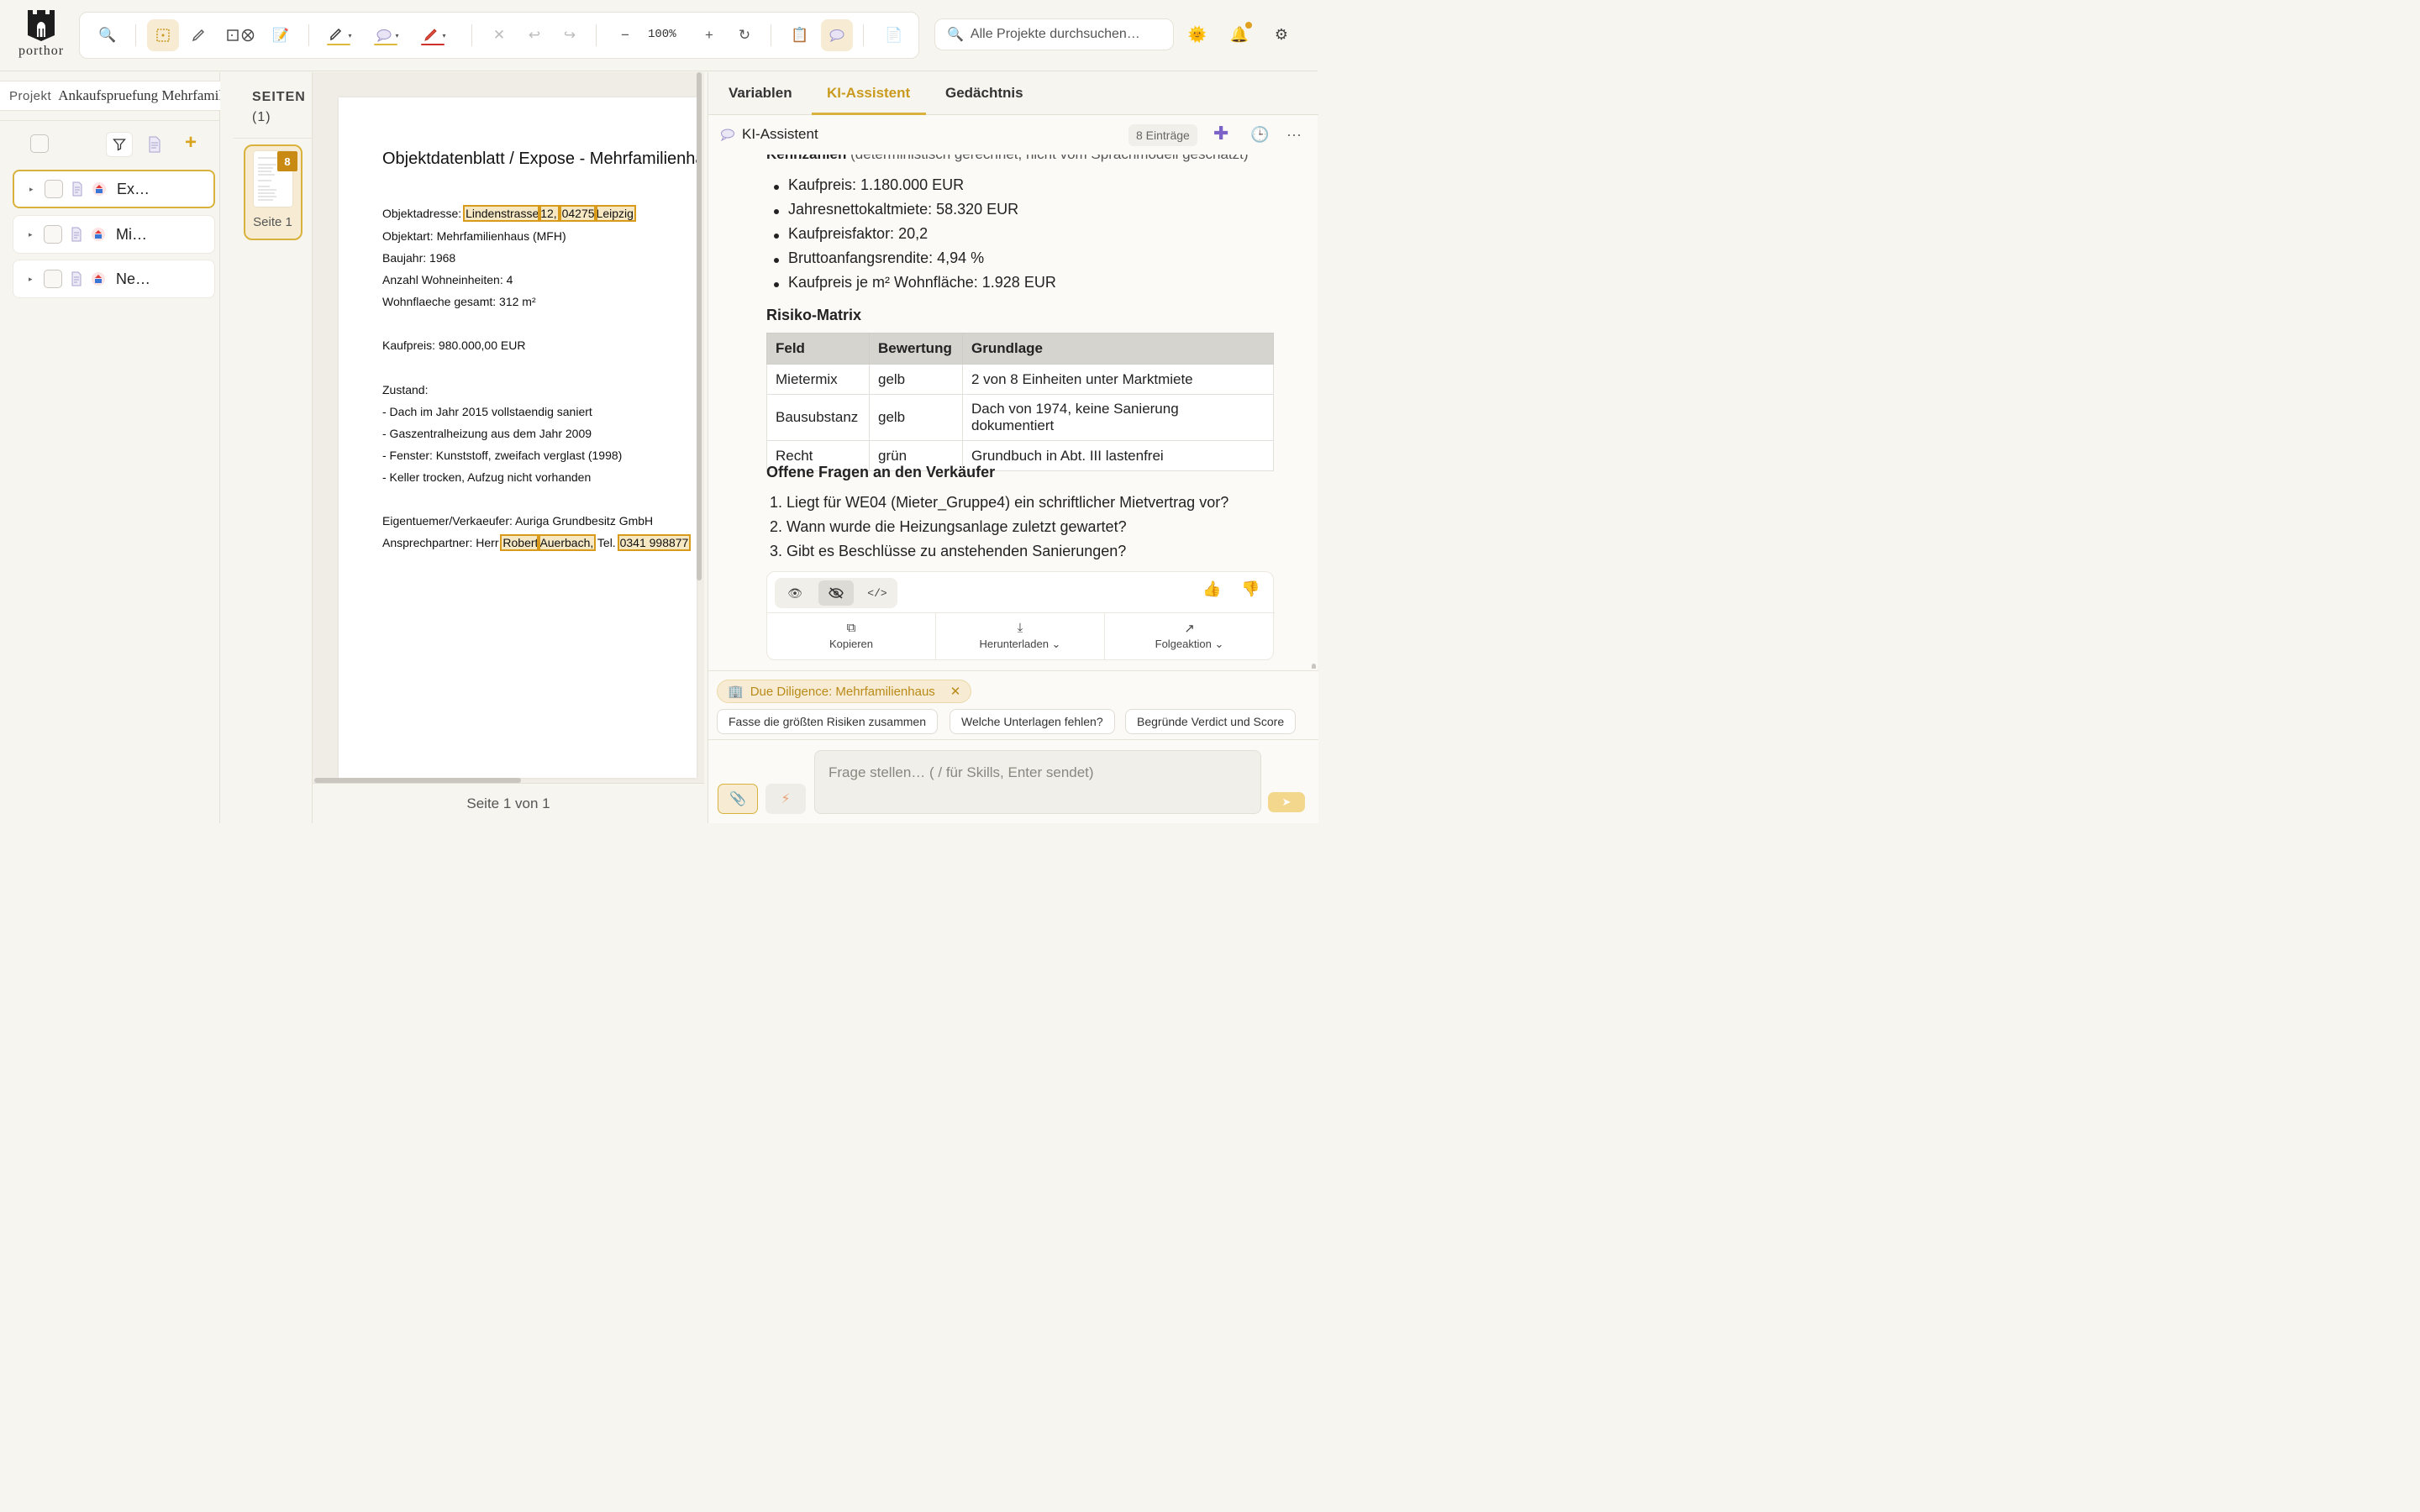  Describe the element at coordinates (570, 35) in the screenshot. I see `redo-button: ↪` at that location.